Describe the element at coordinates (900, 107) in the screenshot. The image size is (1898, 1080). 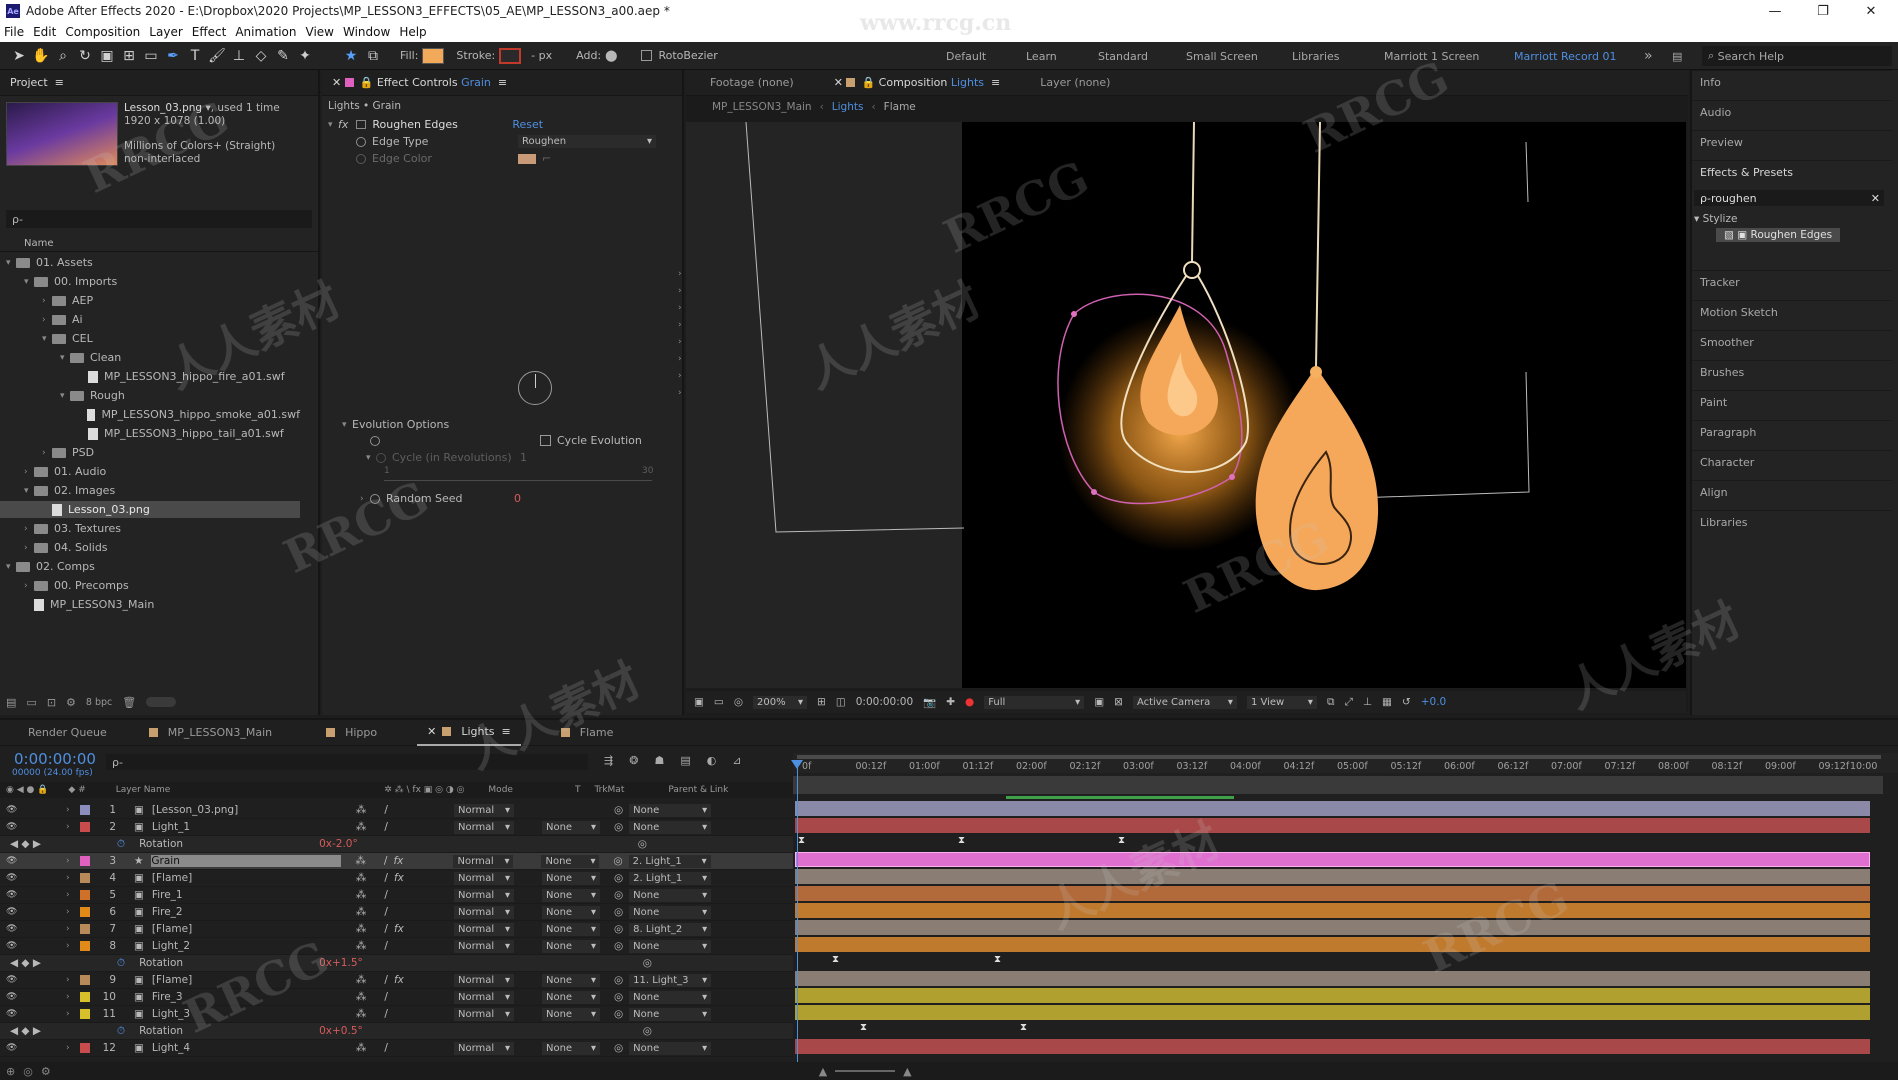
I see `nav-flame-comp: Flame` at that location.